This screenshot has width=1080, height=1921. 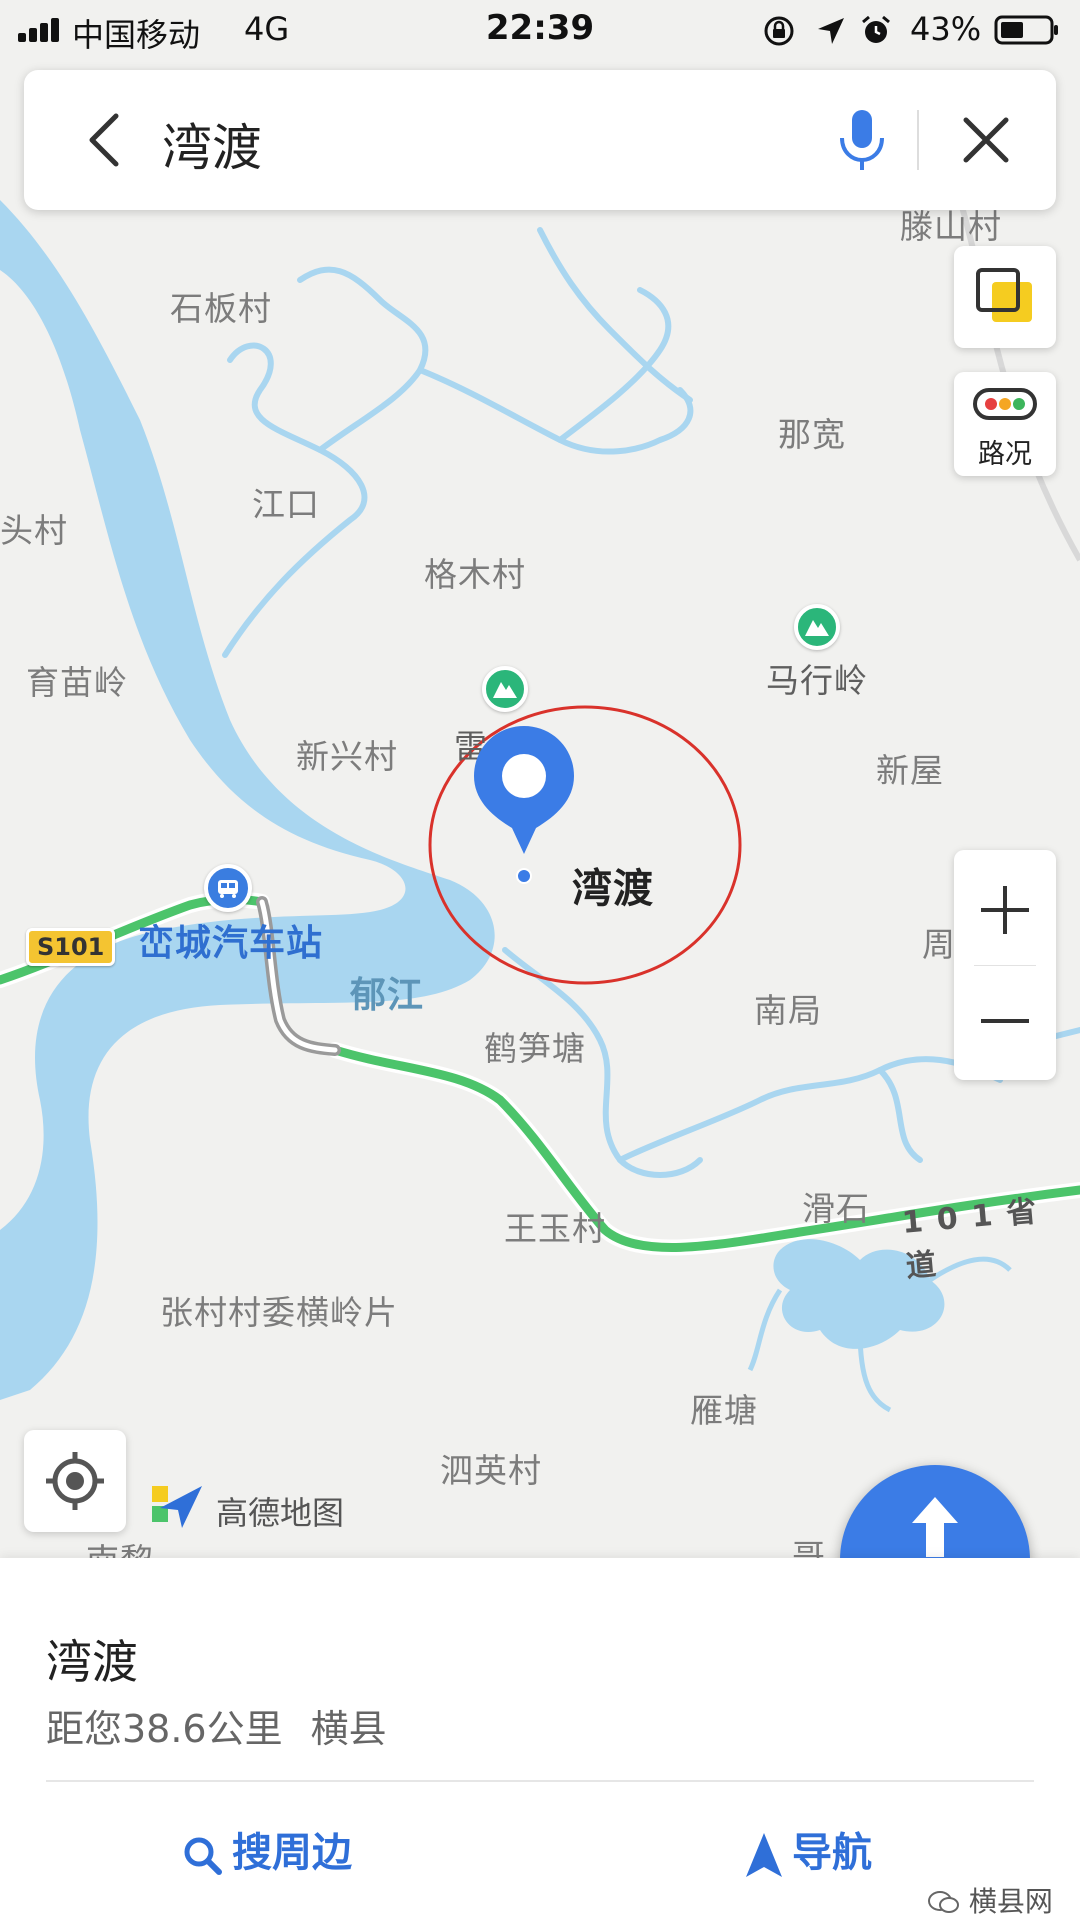 I want to click on map-pin-icon, so click(x=524, y=805).